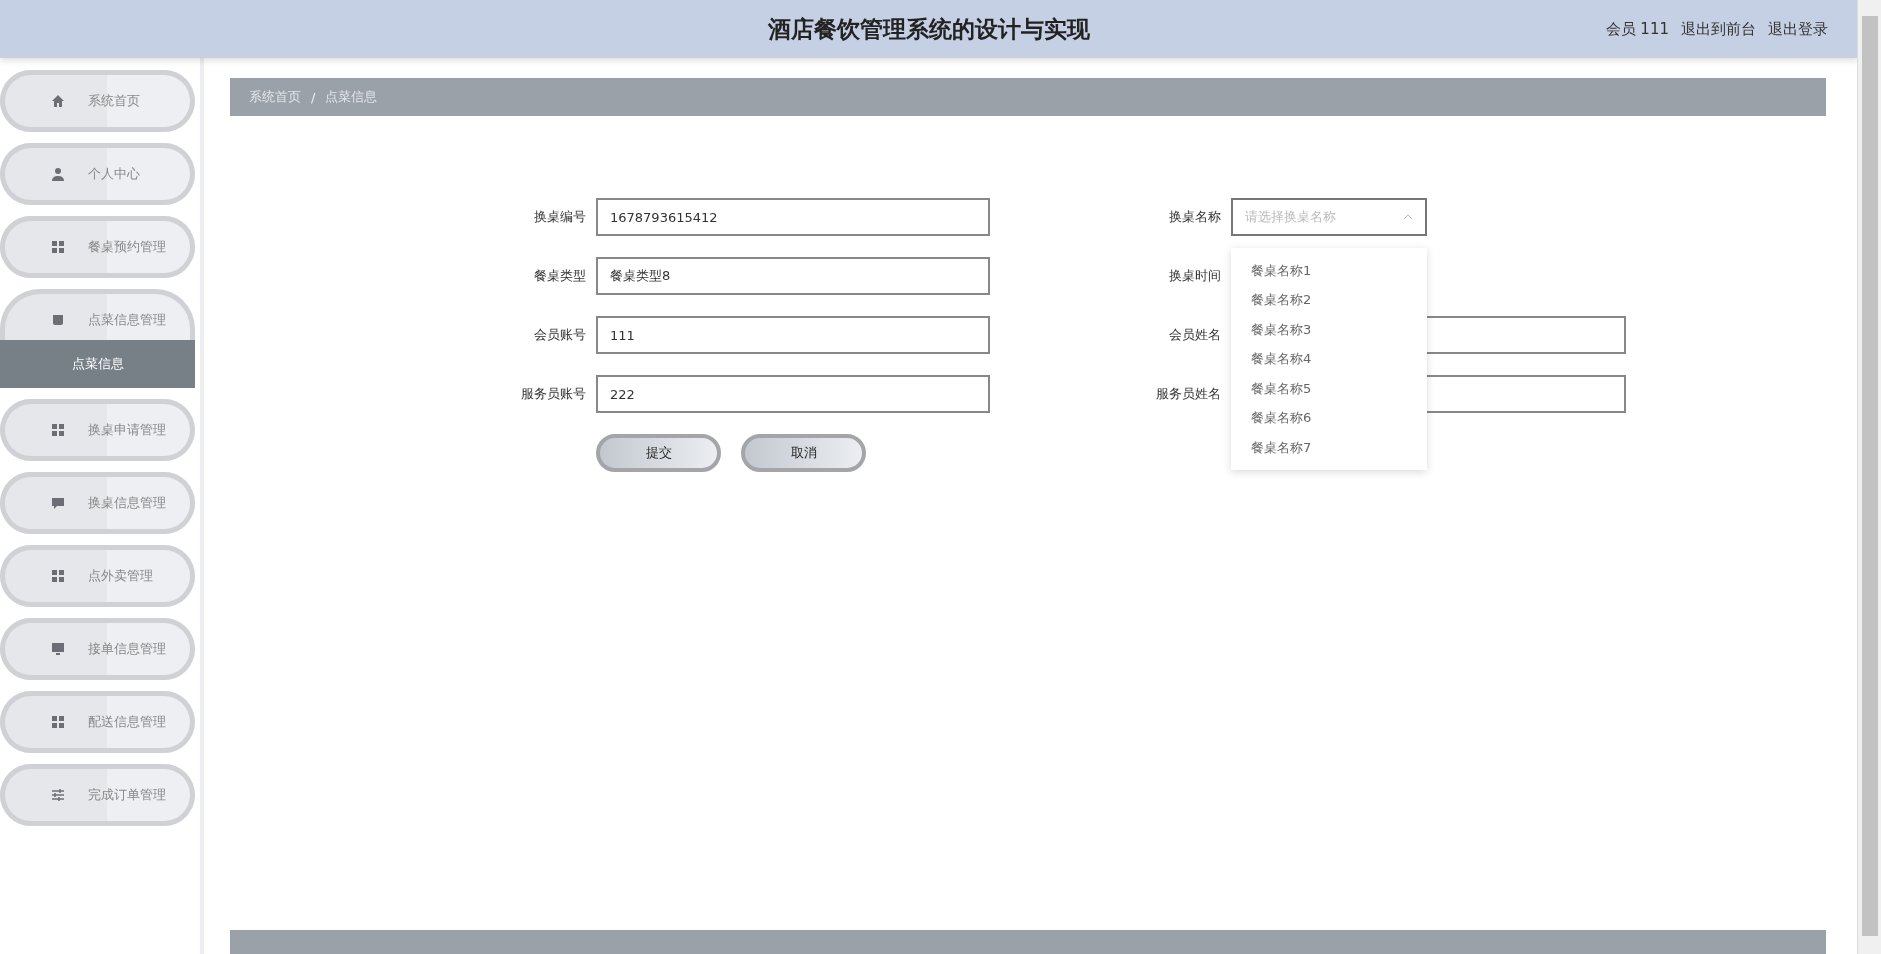  Describe the element at coordinates (560, 217) in the screenshot. I see `field-label: 换桌编号` at that location.